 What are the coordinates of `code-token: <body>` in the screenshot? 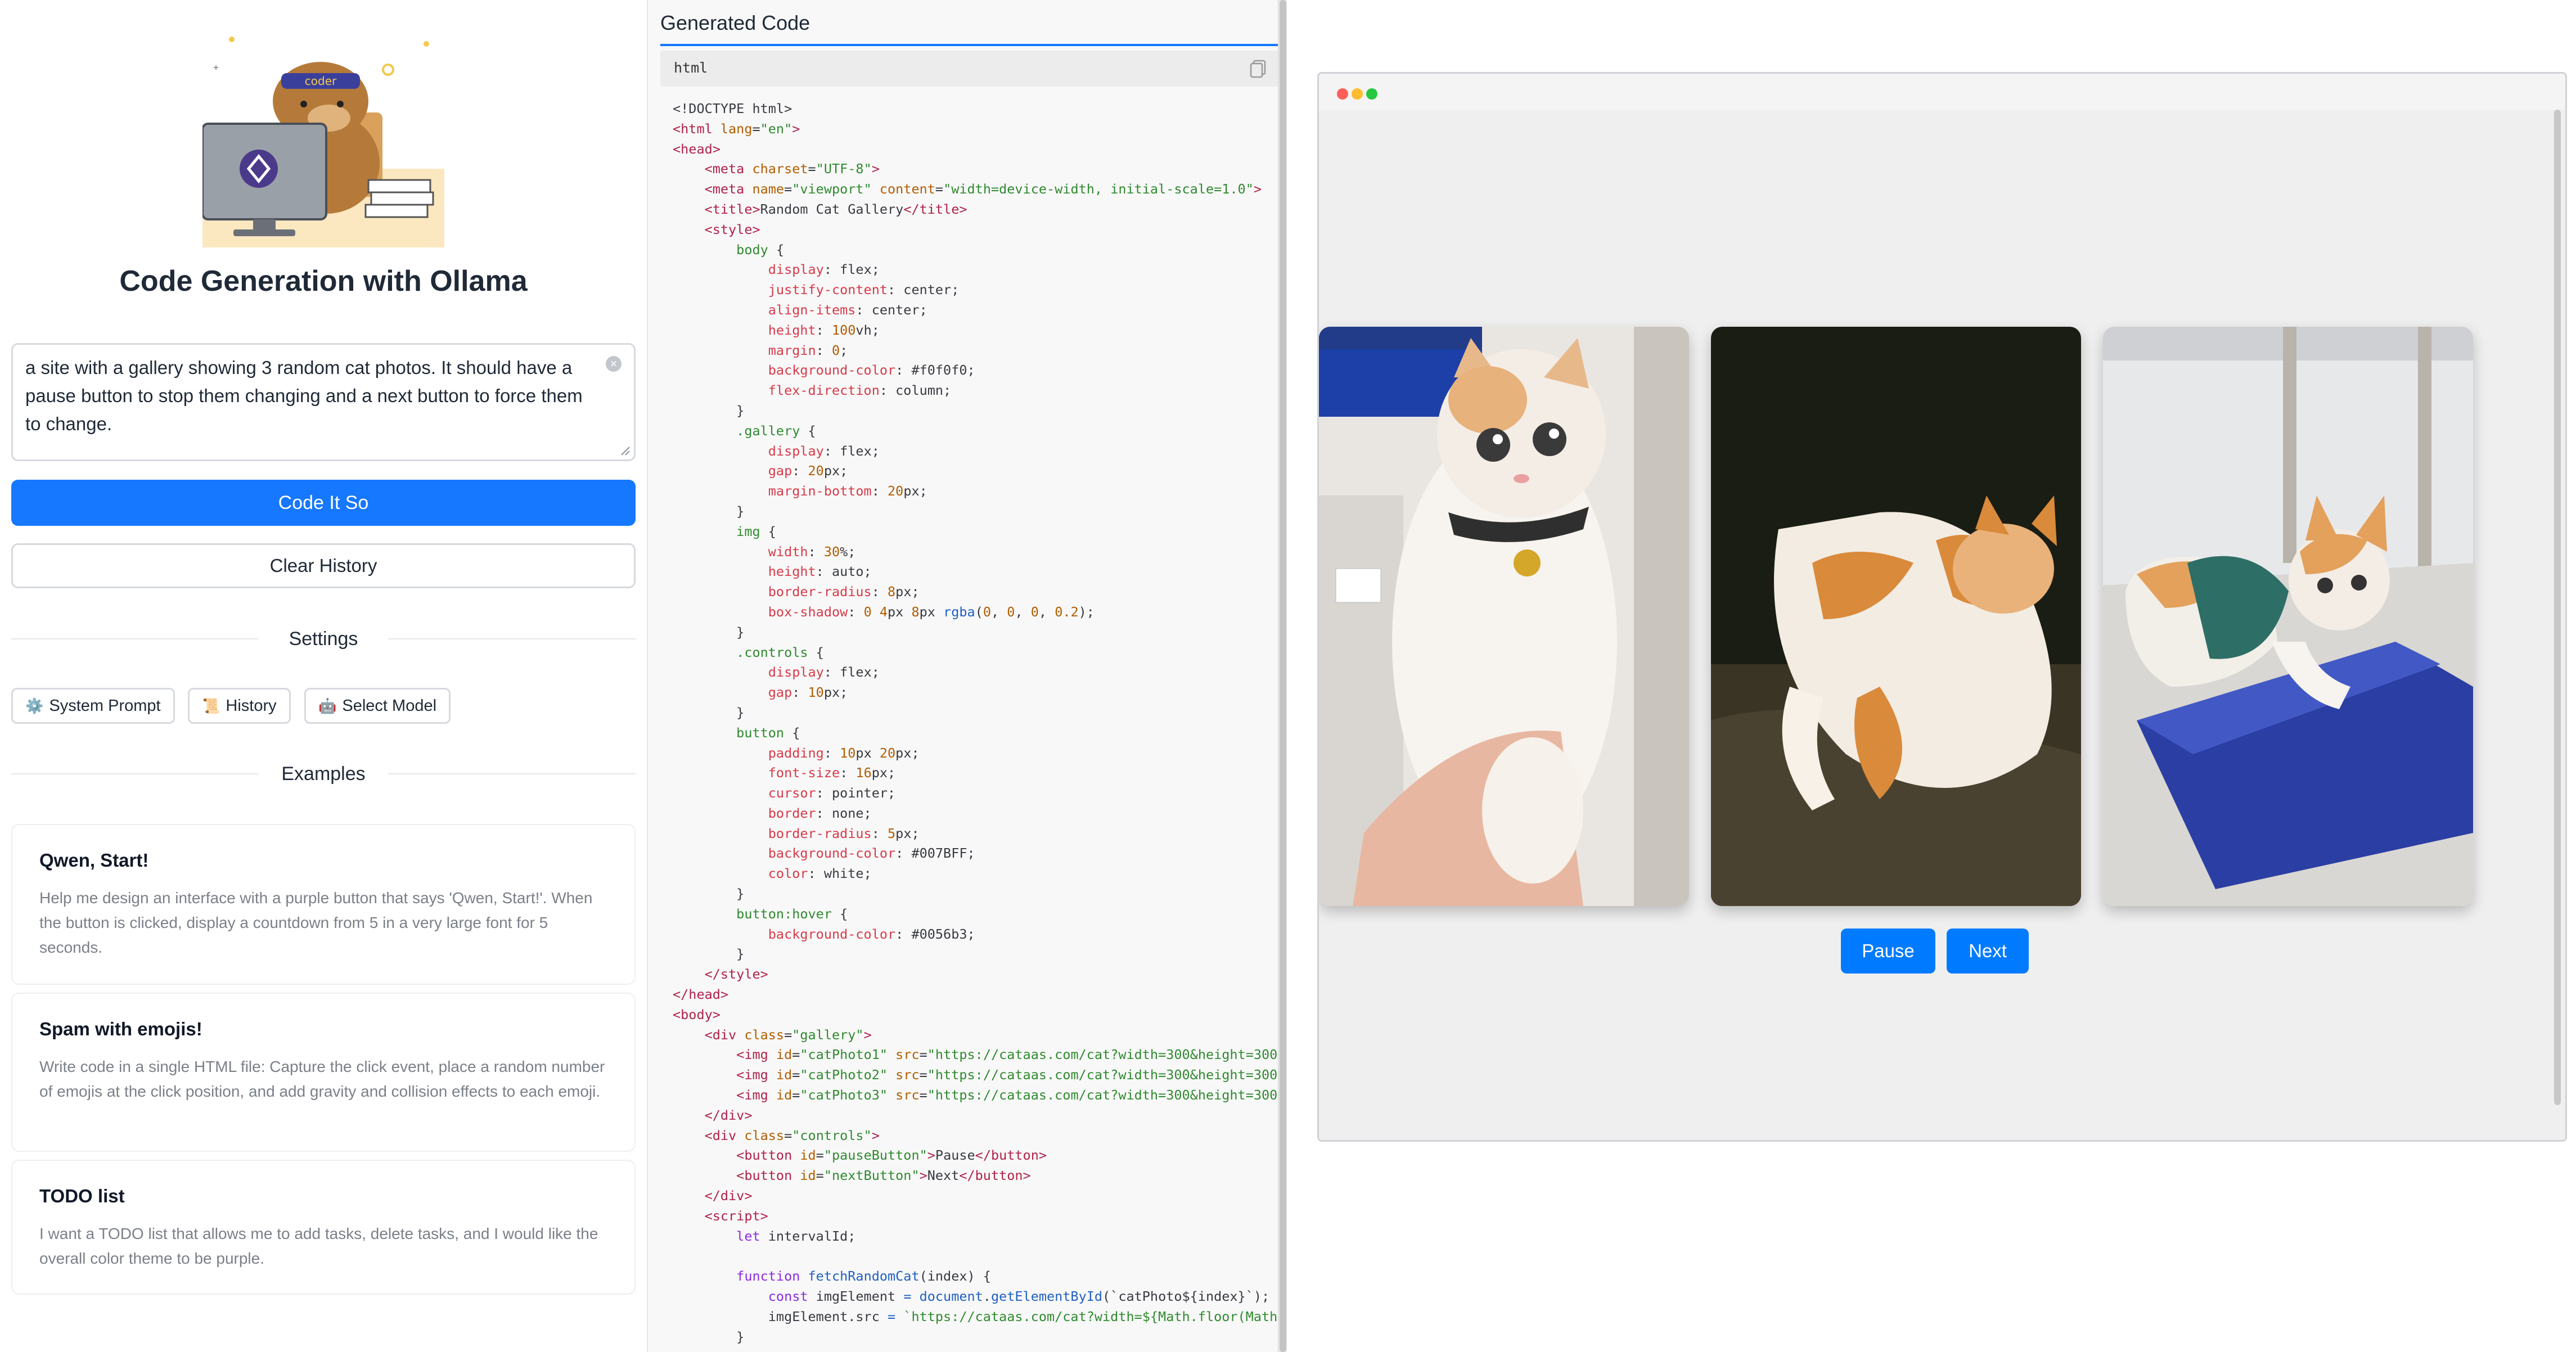 It's located at (696, 1014).